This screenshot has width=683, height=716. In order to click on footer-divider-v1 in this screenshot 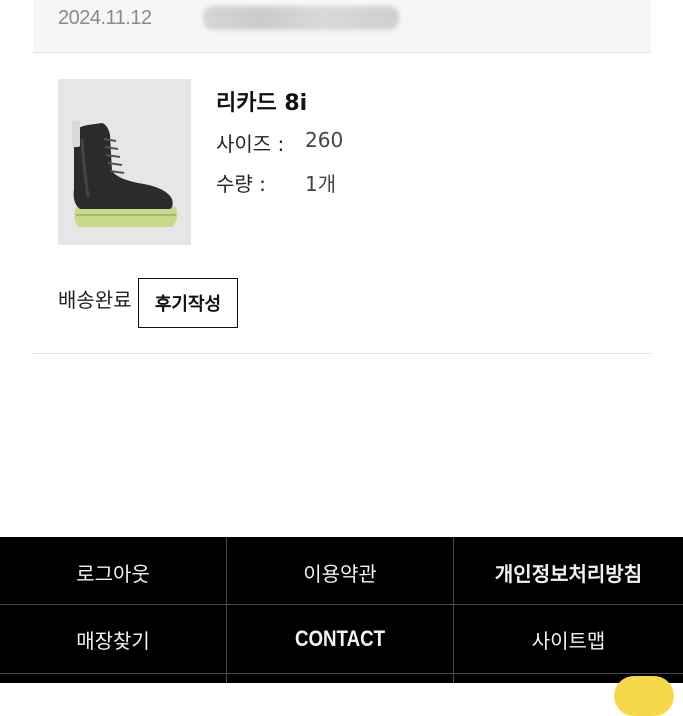, I will do `click(226, 610)`.